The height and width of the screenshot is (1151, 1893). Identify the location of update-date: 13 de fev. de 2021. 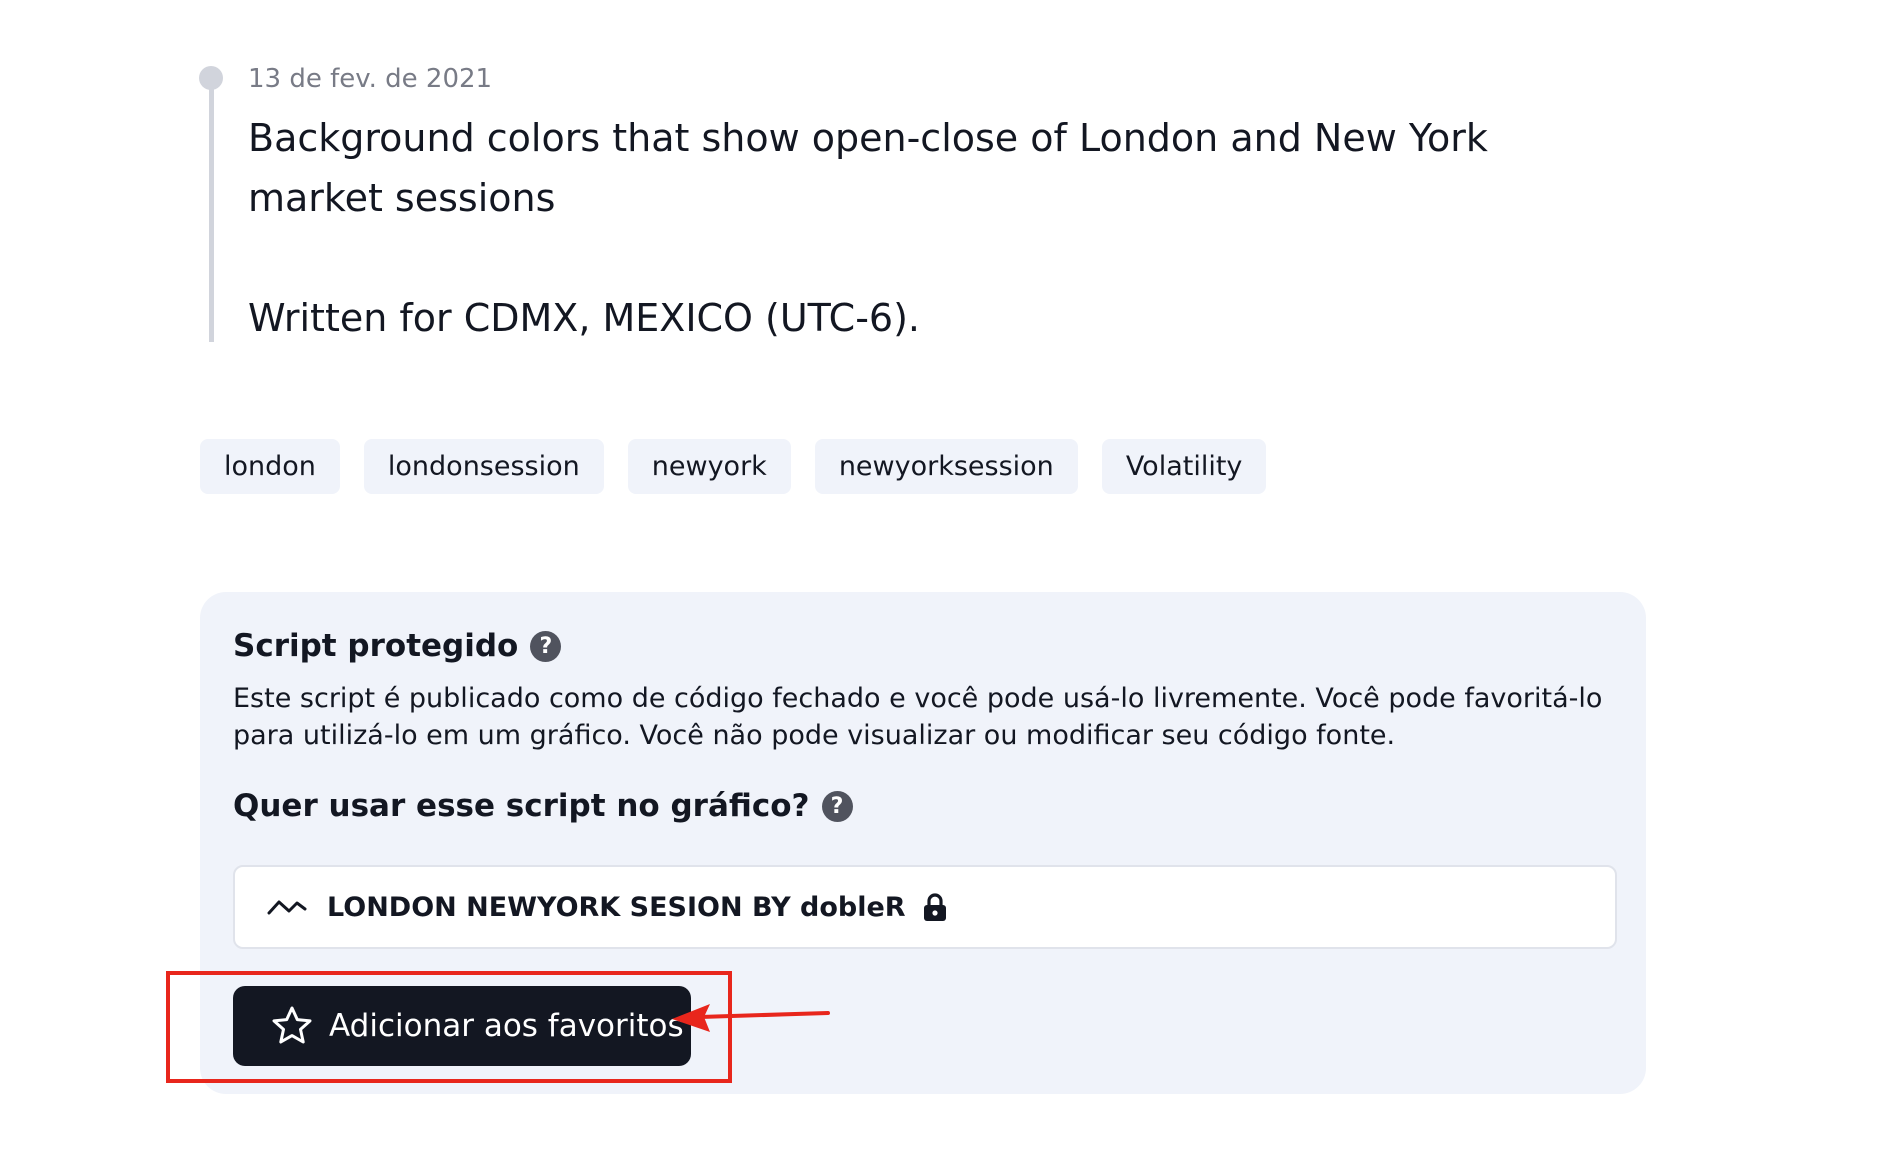
(370, 79).